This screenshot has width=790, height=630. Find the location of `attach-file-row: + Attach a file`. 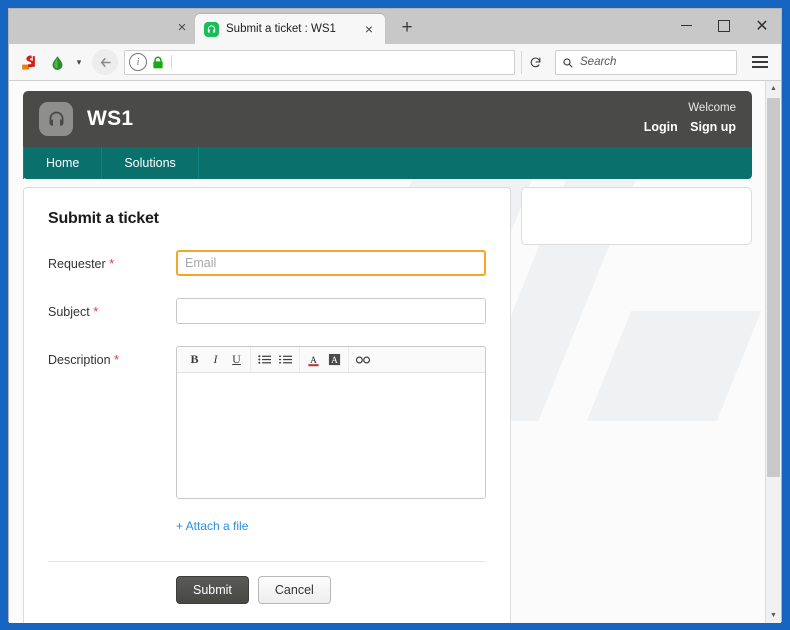

attach-file-row: + Attach a file is located at coordinates (331, 526).